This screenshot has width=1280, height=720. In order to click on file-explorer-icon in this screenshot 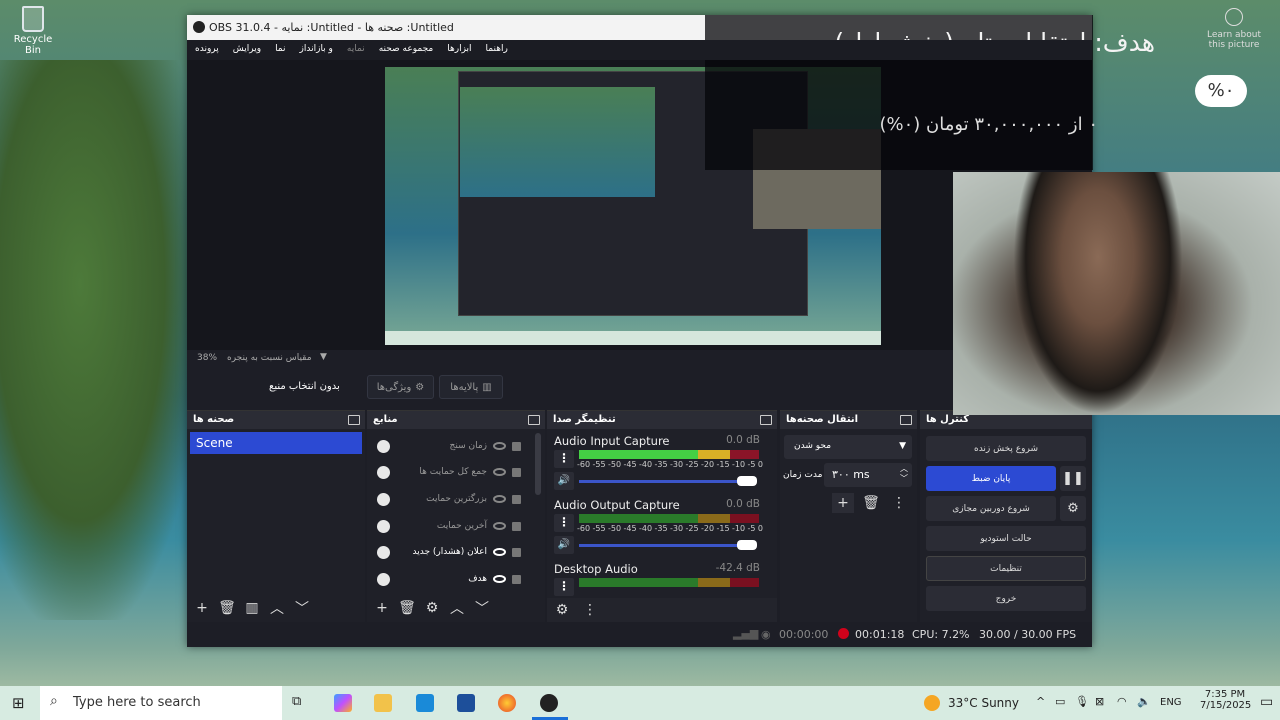, I will do `click(383, 703)`.